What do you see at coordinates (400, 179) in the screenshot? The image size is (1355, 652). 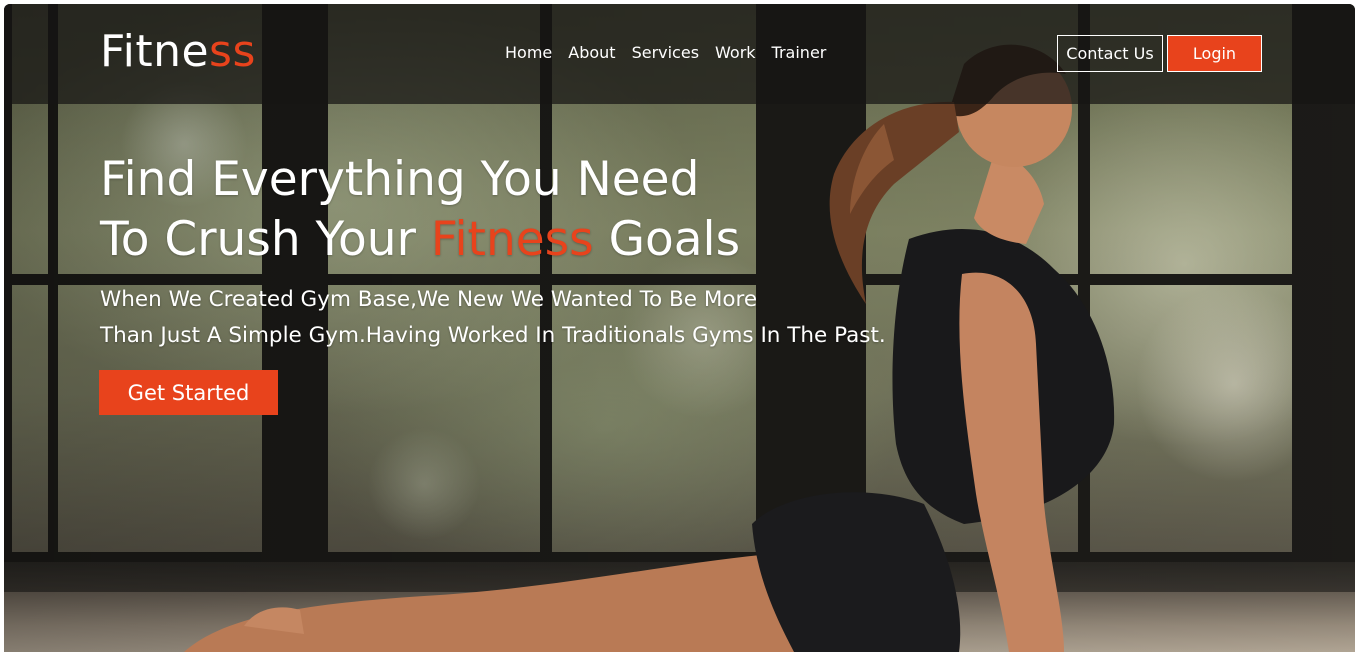 I see `hero-title-line1: Find Everything You Need` at bounding box center [400, 179].